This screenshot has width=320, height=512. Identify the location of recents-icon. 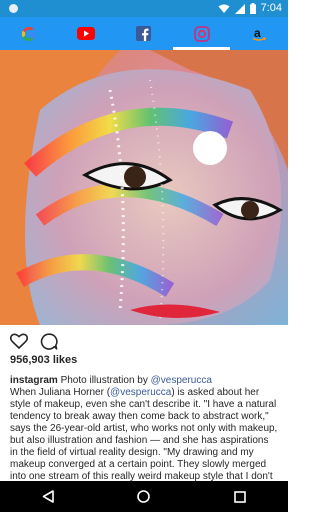
(240, 496).